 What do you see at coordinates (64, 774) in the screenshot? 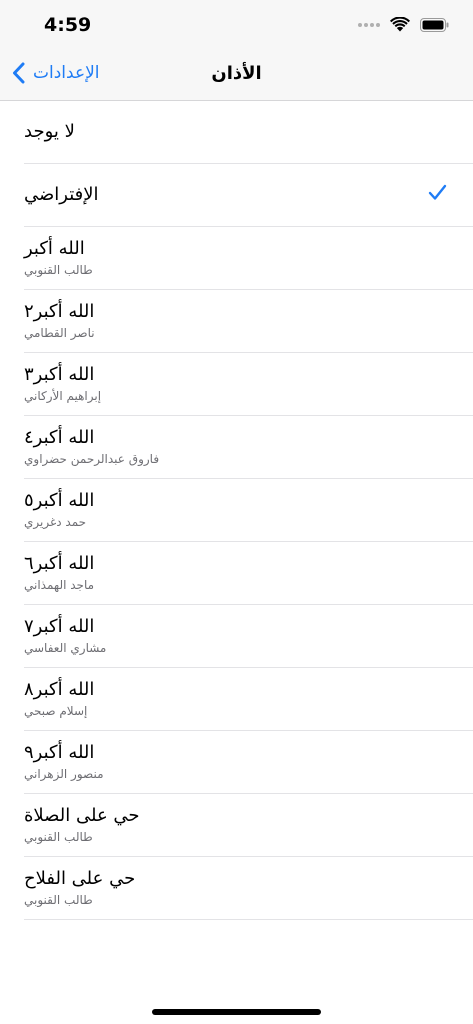
I see `list-item-subtitle: منصور الزهراني` at bounding box center [64, 774].